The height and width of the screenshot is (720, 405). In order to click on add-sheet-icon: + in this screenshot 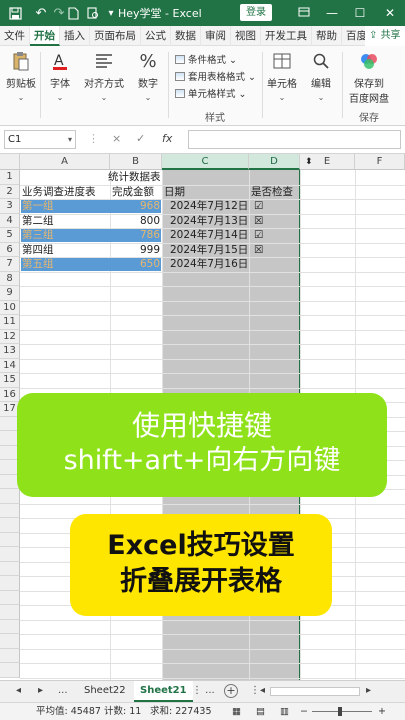, I will do `click(231, 691)`.